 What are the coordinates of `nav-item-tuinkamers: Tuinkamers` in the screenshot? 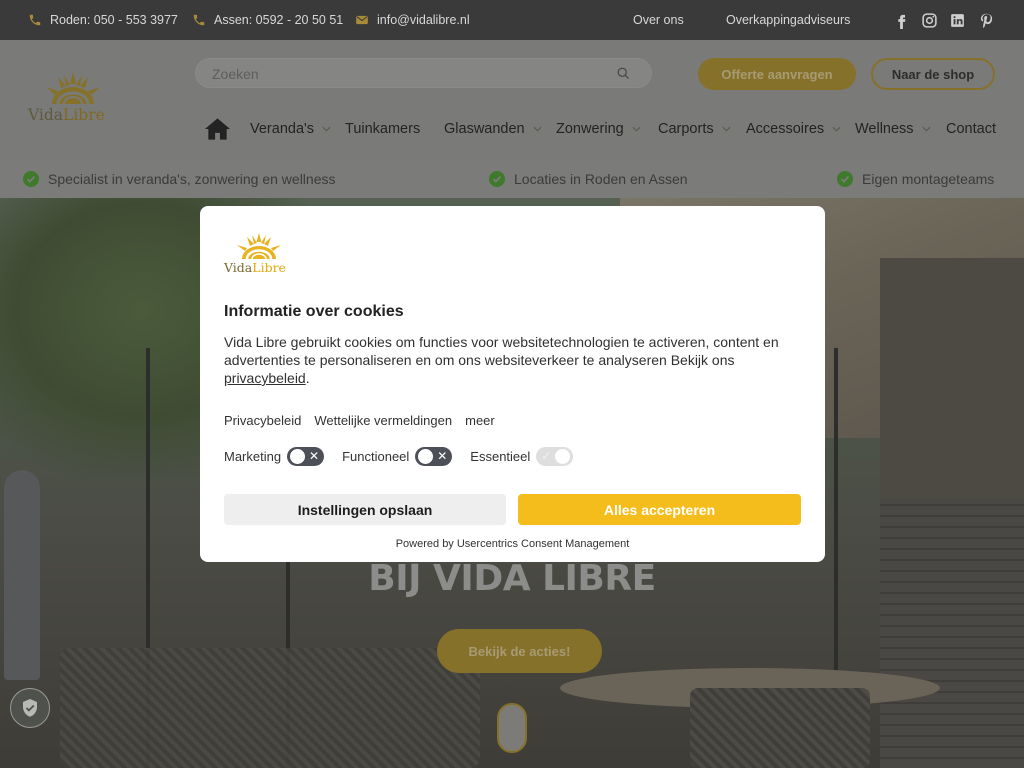 It's located at (382, 129).